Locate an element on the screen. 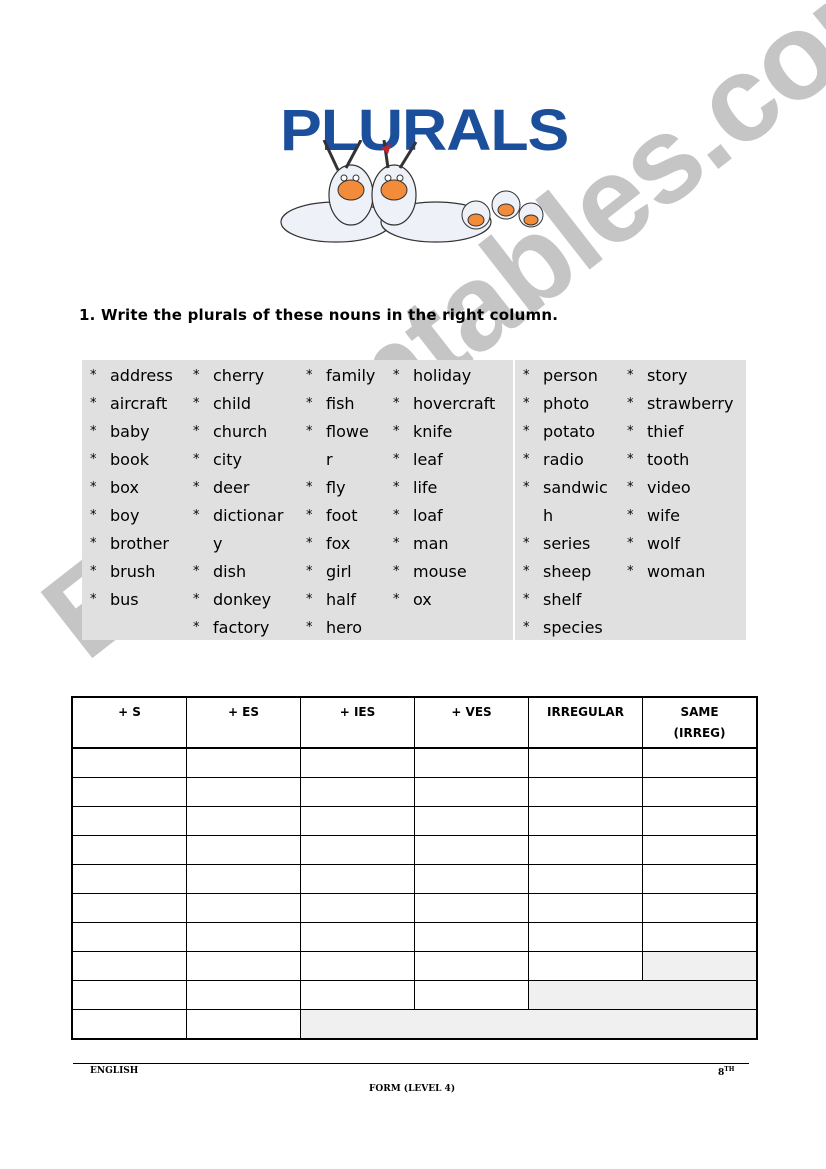 The height and width of the screenshot is (1169, 826). word-text: factory is located at coordinates (241, 627).